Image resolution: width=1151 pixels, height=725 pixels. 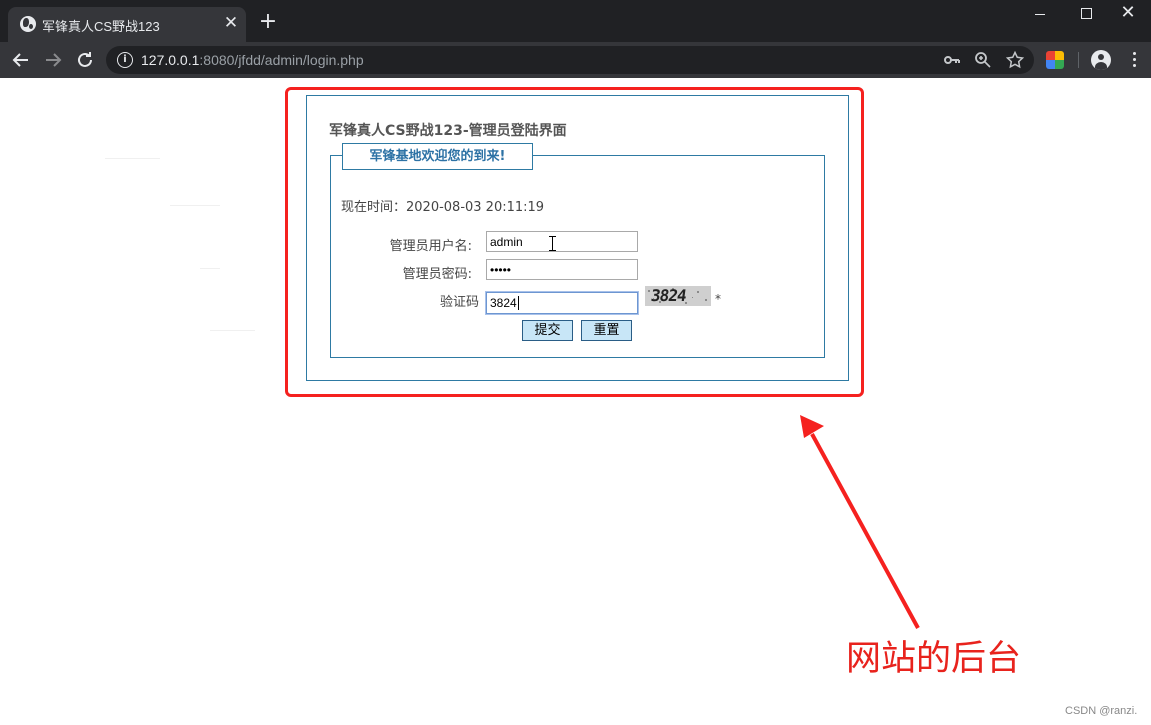 I want to click on browser-toolbar: i 127.0.0.1:8080/jfdd/admin/login.php, so click(x=575, y=60).